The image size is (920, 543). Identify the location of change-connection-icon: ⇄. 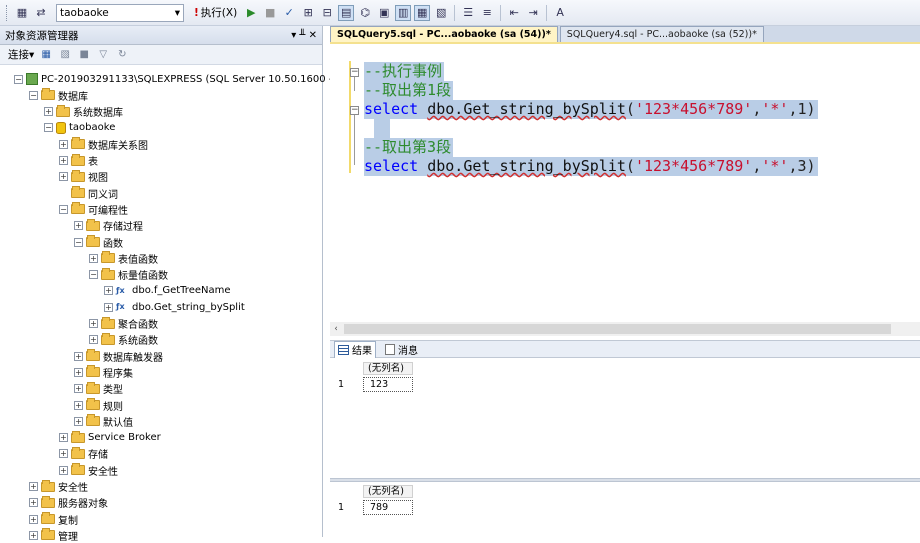
(41, 13).